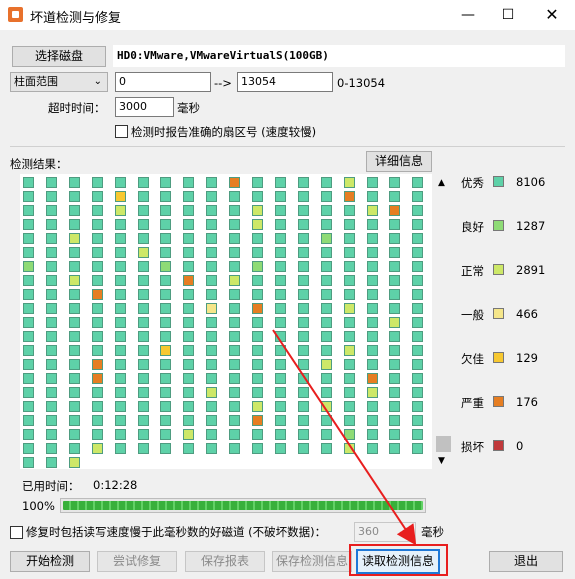 This screenshot has height=579, width=575. I want to click on annotation-highlight-box, so click(398, 560).